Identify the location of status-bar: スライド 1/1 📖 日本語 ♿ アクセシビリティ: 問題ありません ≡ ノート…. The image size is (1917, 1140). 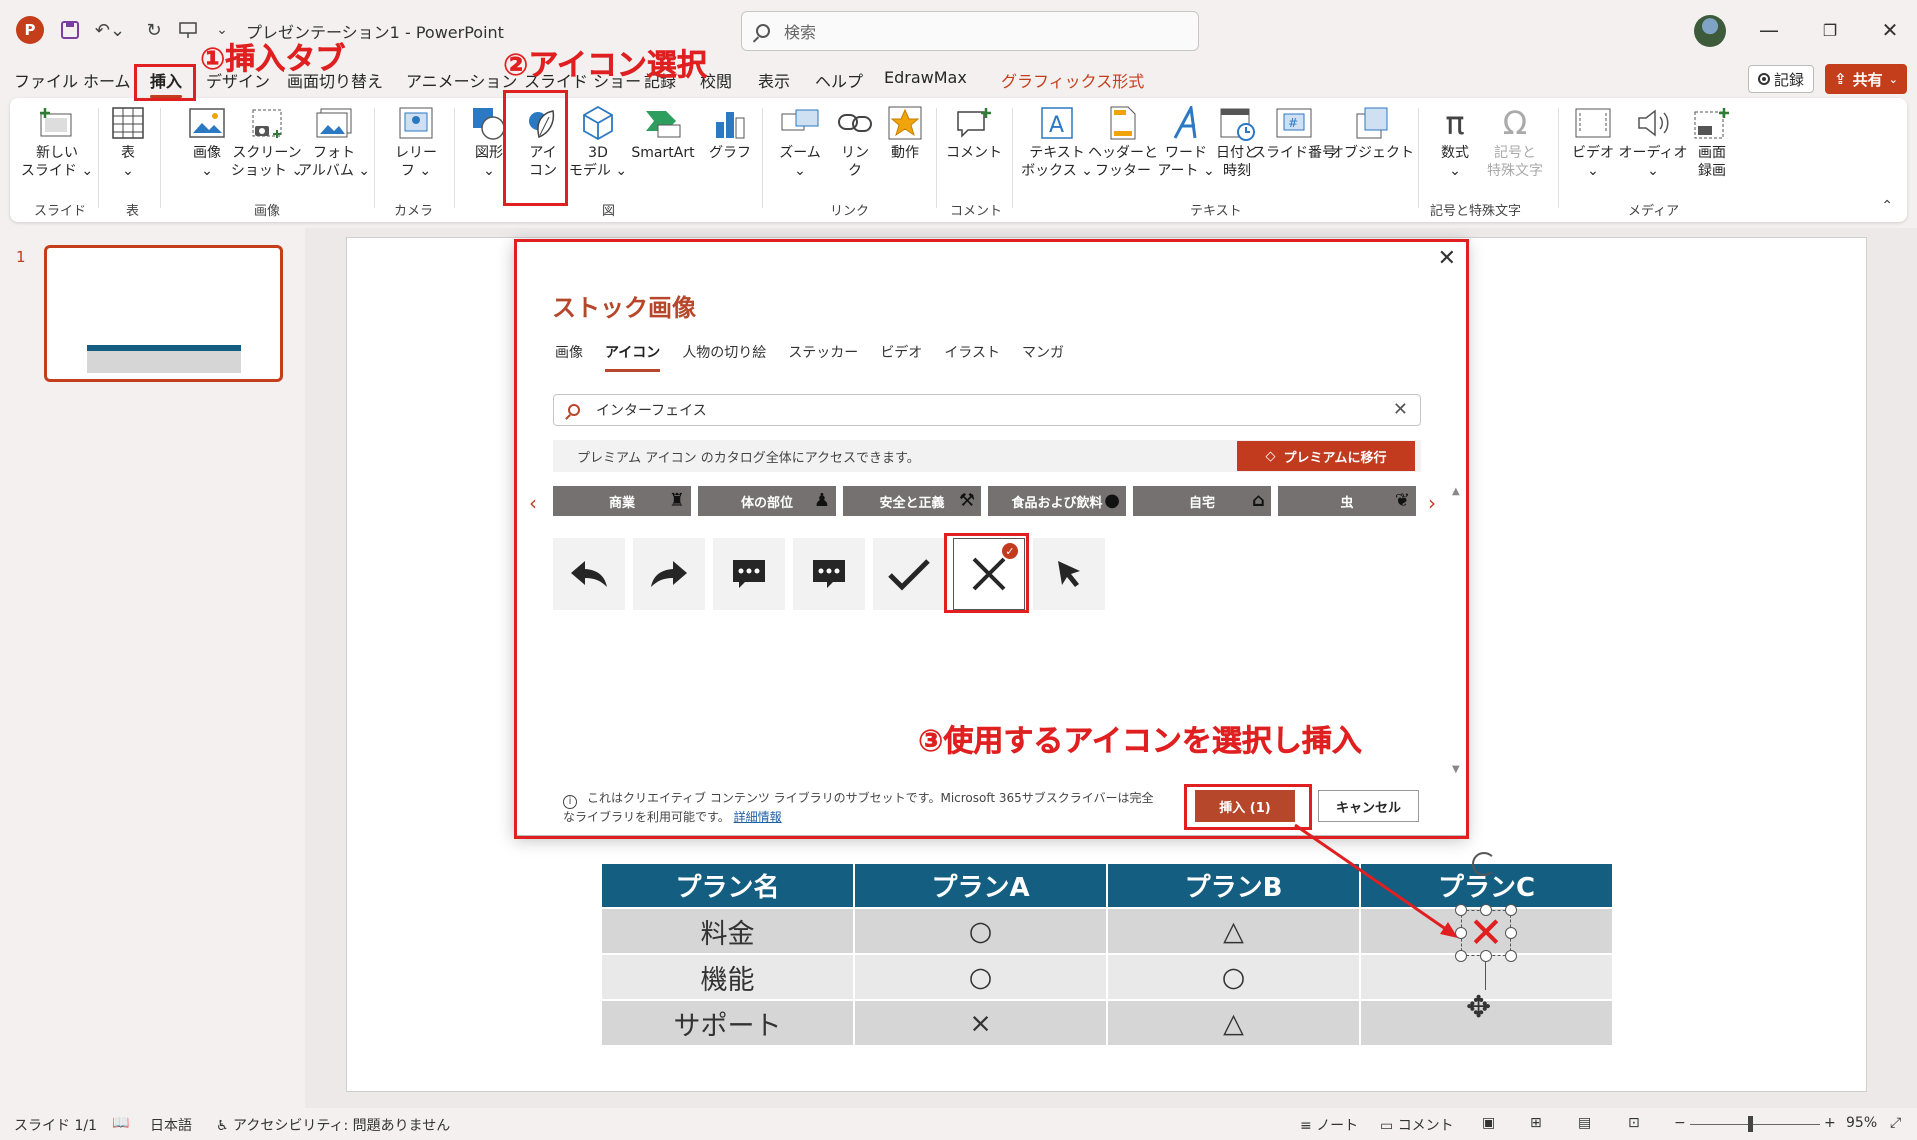
(958, 1124).